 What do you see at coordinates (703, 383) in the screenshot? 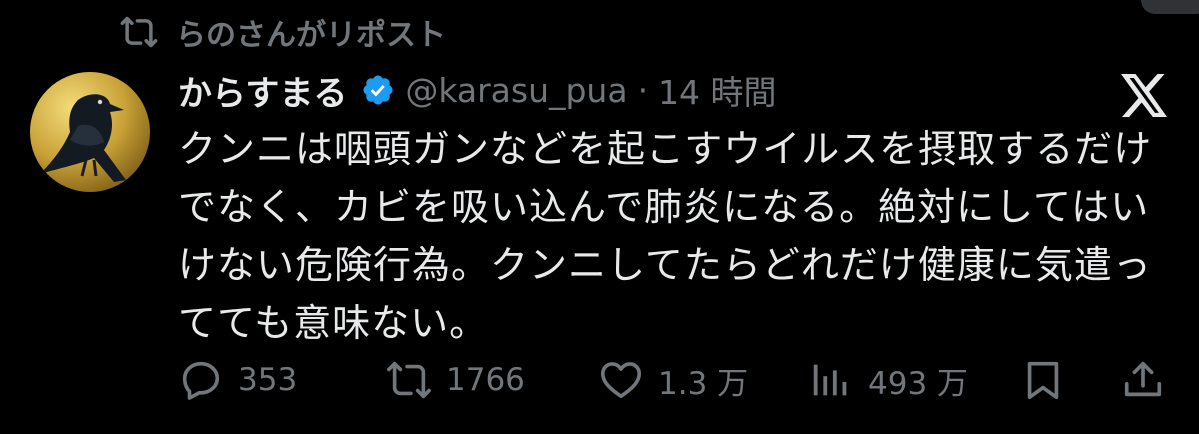
I see `like-count: 1.3 万` at bounding box center [703, 383].